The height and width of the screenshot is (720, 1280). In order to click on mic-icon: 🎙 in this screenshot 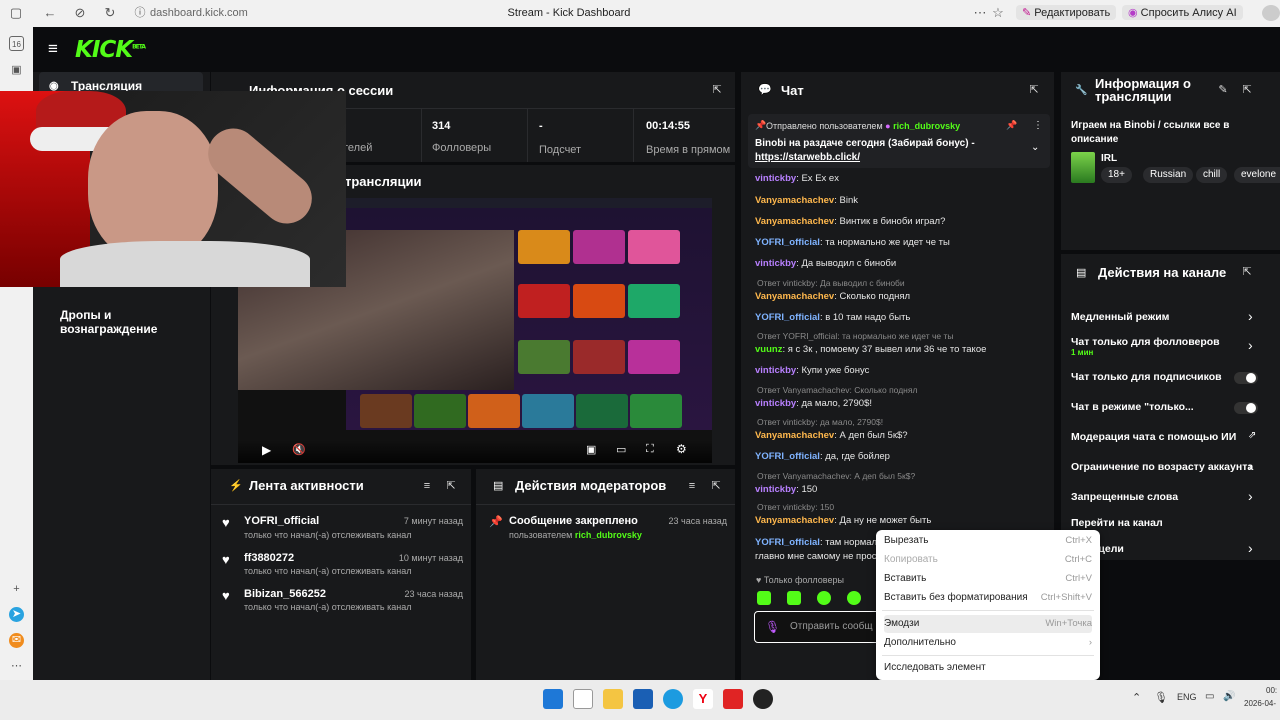, I will do `click(772, 627)`.